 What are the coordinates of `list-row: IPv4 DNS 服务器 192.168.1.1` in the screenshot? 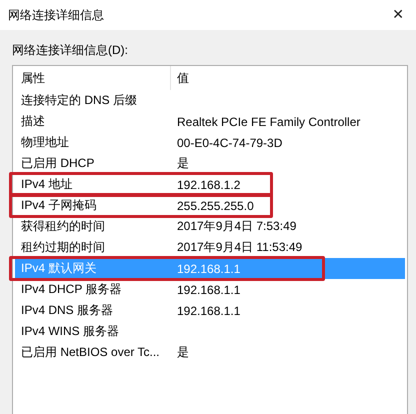 It's located at (210, 310).